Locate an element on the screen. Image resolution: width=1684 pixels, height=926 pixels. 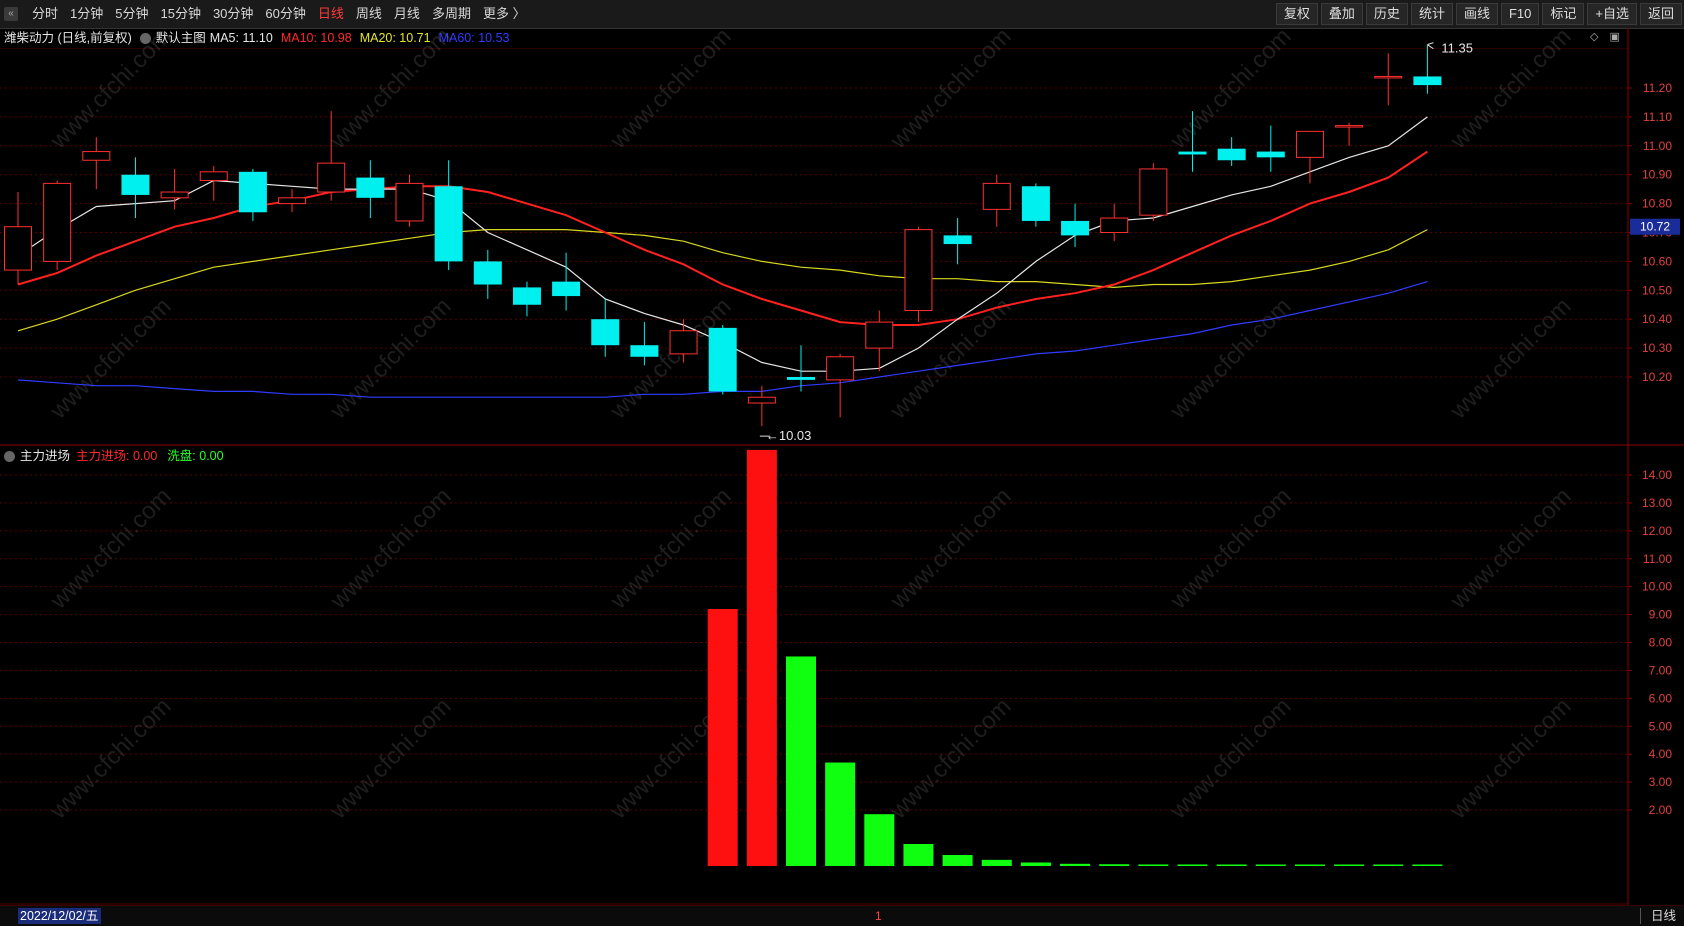
sub-y-tick-label: 10.00 is located at coordinates (1657, 587).